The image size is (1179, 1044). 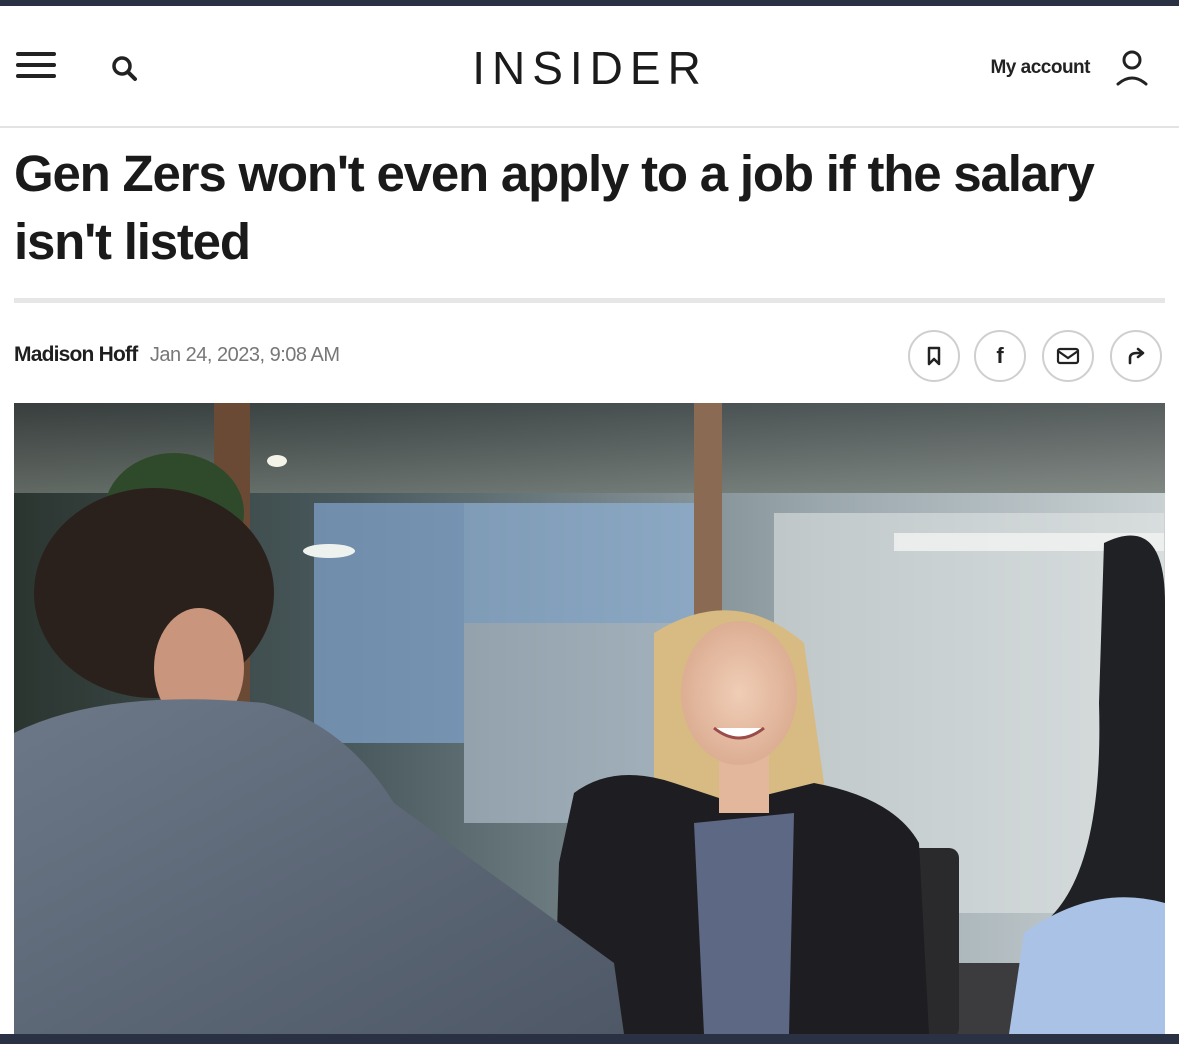 I want to click on publish-date: Jan 24, 2023, 9:08 AM, so click(x=244, y=355).